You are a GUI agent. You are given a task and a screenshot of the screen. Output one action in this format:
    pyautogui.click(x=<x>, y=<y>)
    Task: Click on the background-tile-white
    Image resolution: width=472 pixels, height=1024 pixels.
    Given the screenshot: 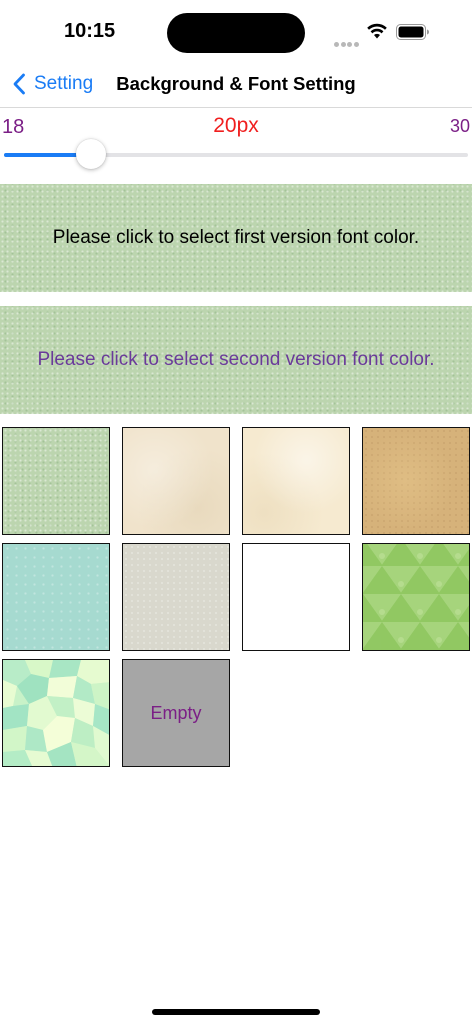 What is the action you would take?
    pyautogui.click(x=296, y=597)
    